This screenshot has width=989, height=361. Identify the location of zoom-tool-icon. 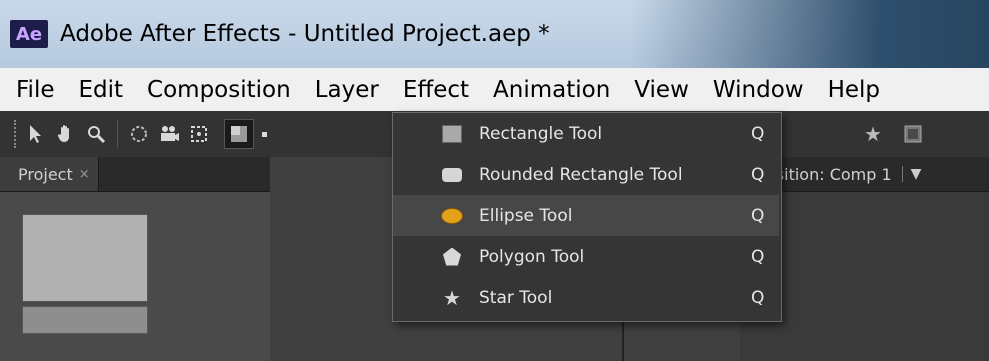
(96, 134).